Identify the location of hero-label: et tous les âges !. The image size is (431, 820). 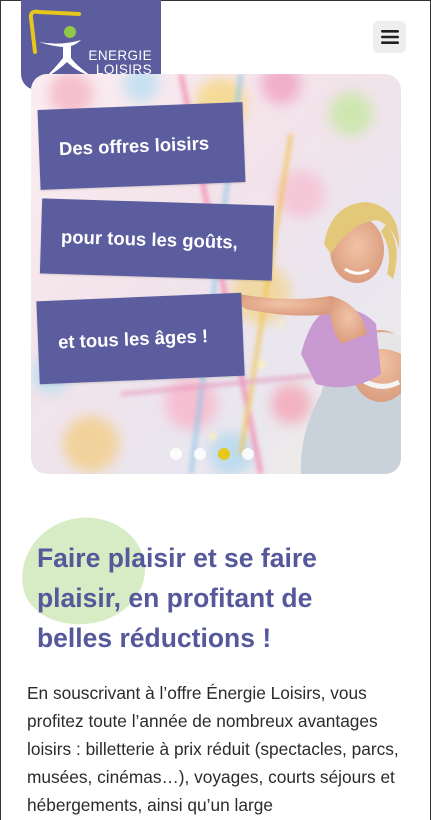
(140, 338).